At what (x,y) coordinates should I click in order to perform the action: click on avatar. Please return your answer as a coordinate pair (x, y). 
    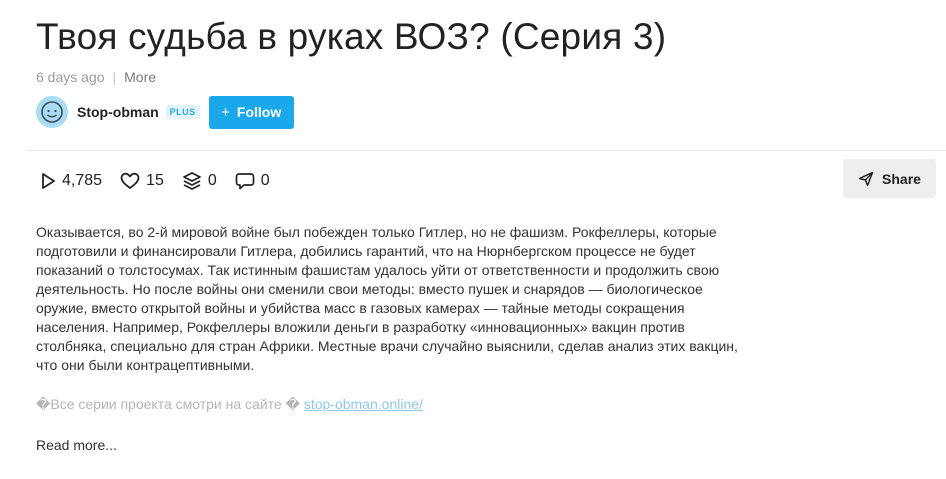
    Looking at the image, I should click on (52, 112).